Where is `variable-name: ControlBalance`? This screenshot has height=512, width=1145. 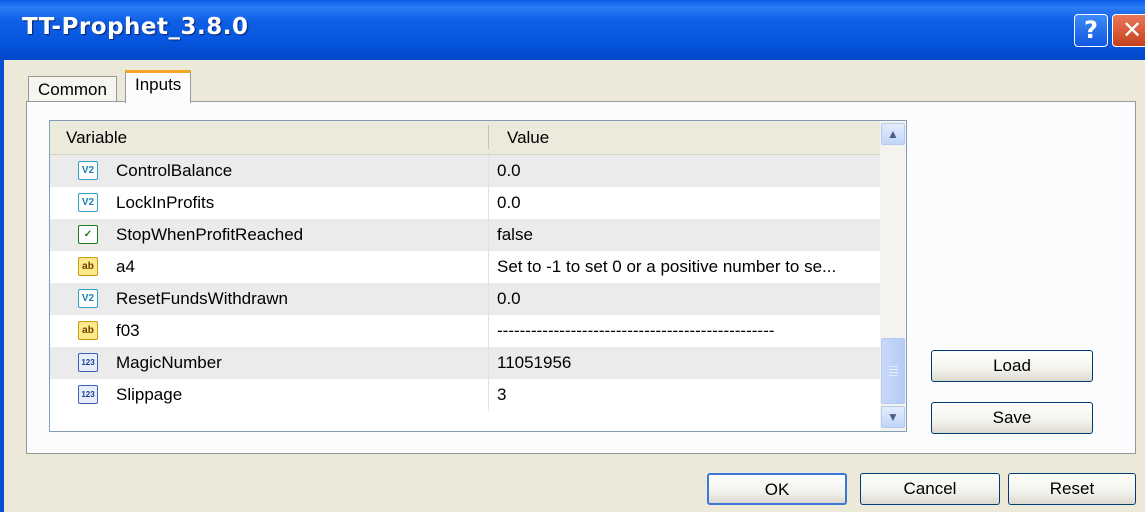
variable-name: ControlBalance is located at coordinates (174, 170).